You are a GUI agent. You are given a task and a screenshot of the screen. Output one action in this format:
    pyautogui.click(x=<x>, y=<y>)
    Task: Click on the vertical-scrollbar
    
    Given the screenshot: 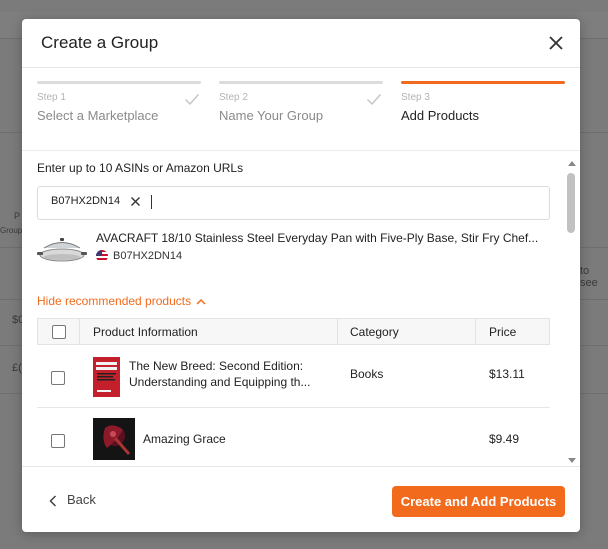 What is the action you would take?
    pyautogui.click(x=571, y=313)
    